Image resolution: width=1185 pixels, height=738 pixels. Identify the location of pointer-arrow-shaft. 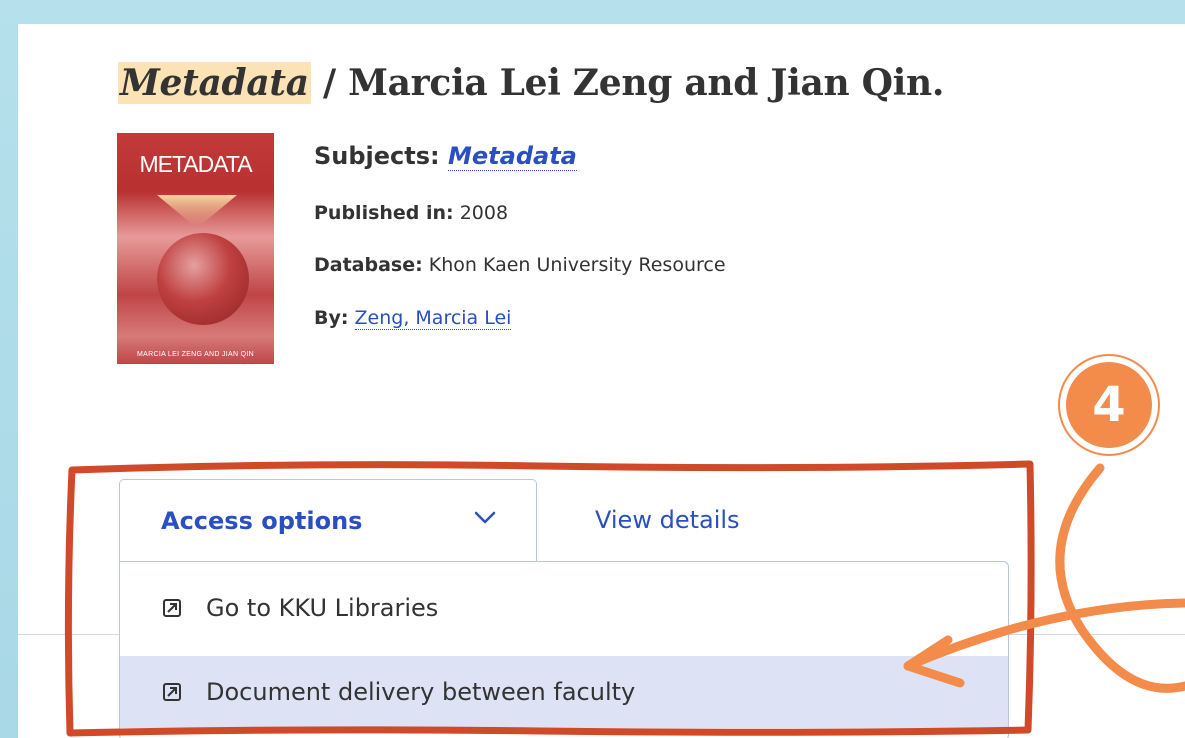
(1044, 634).